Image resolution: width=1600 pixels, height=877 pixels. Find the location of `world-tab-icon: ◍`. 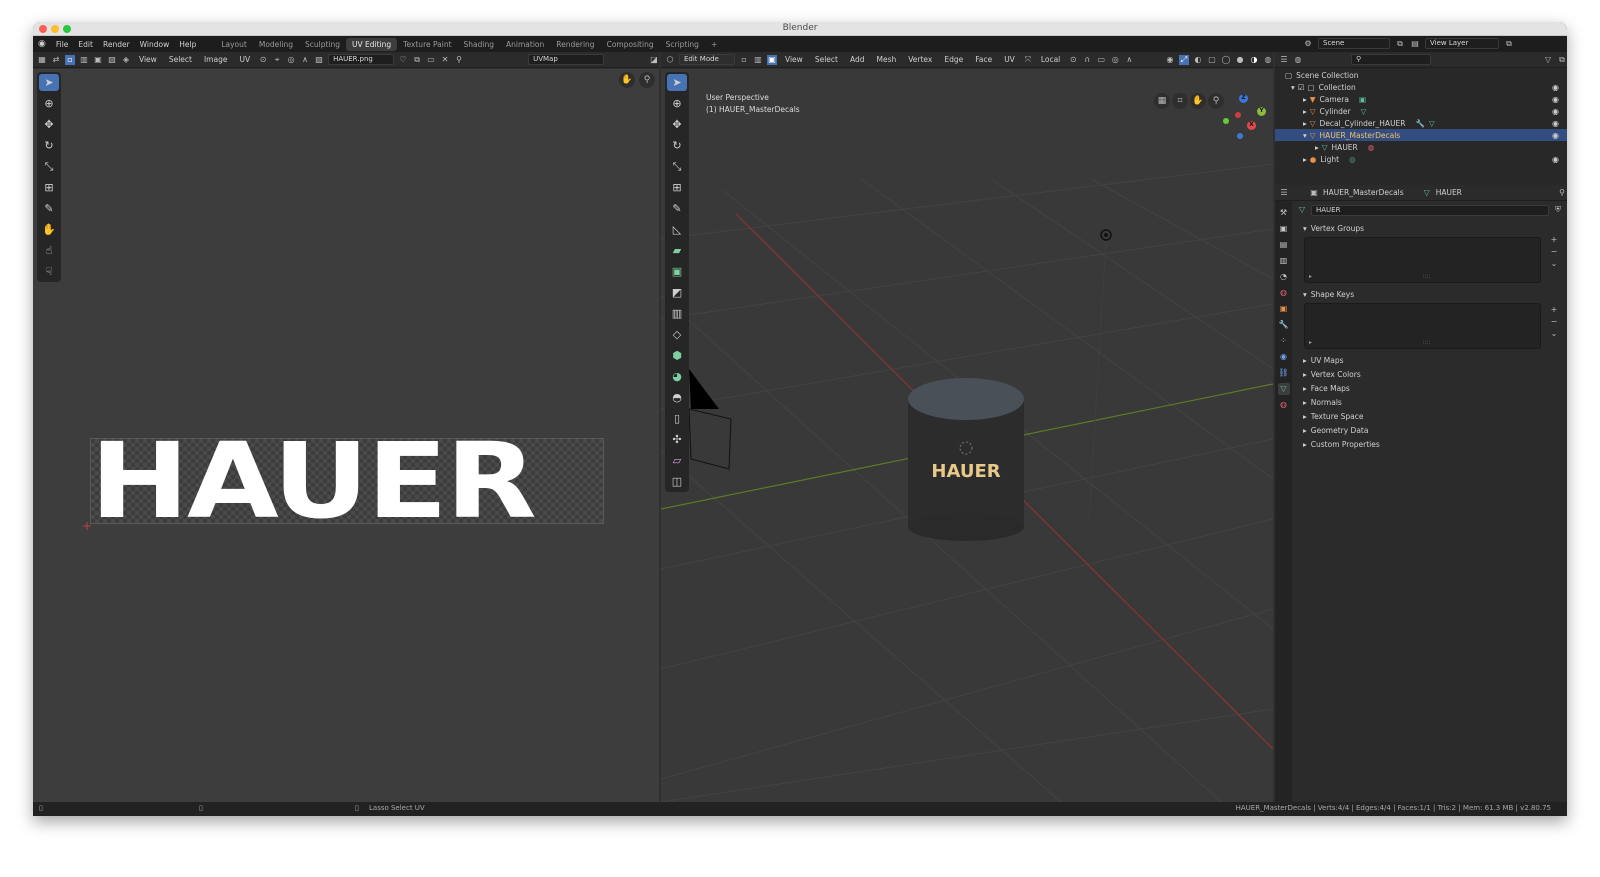

world-tab-icon: ◍ is located at coordinates (1284, 293).